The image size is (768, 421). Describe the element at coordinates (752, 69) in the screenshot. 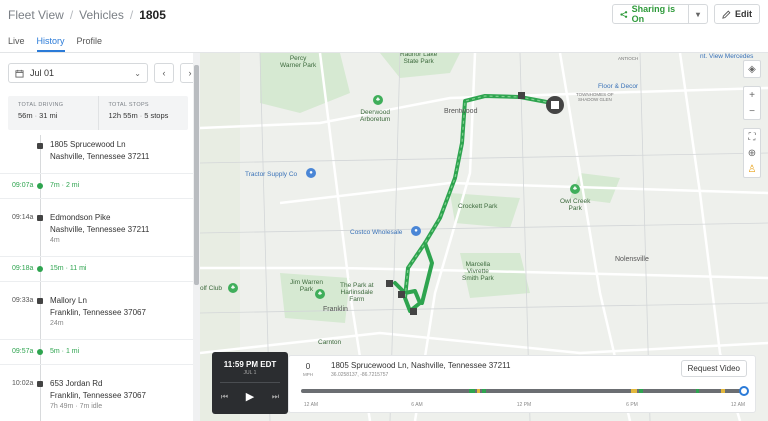

I see `layers-button: ◈` at that location.